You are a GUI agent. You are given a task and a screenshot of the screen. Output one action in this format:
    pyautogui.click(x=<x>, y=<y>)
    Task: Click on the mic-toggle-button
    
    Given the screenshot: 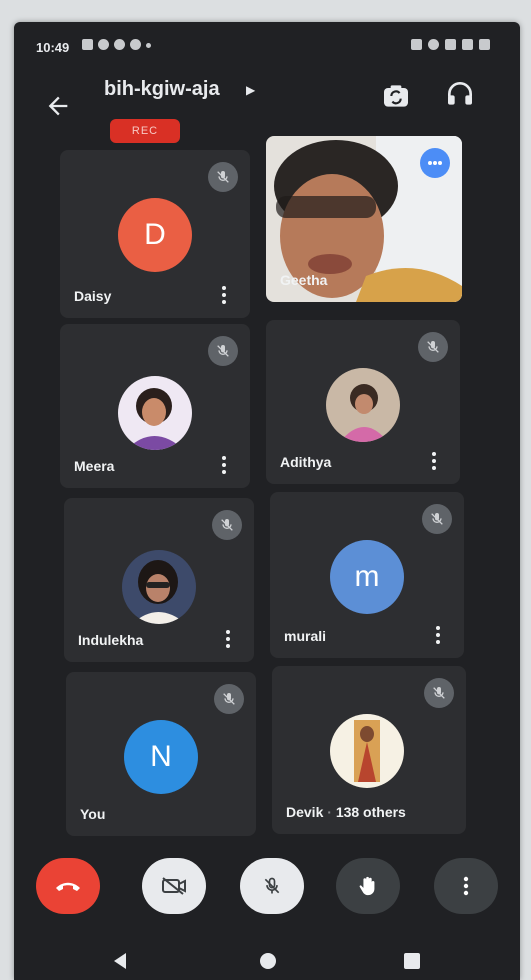 What is the action you would take?
    pyautogui.click(x=272, y=886)
    